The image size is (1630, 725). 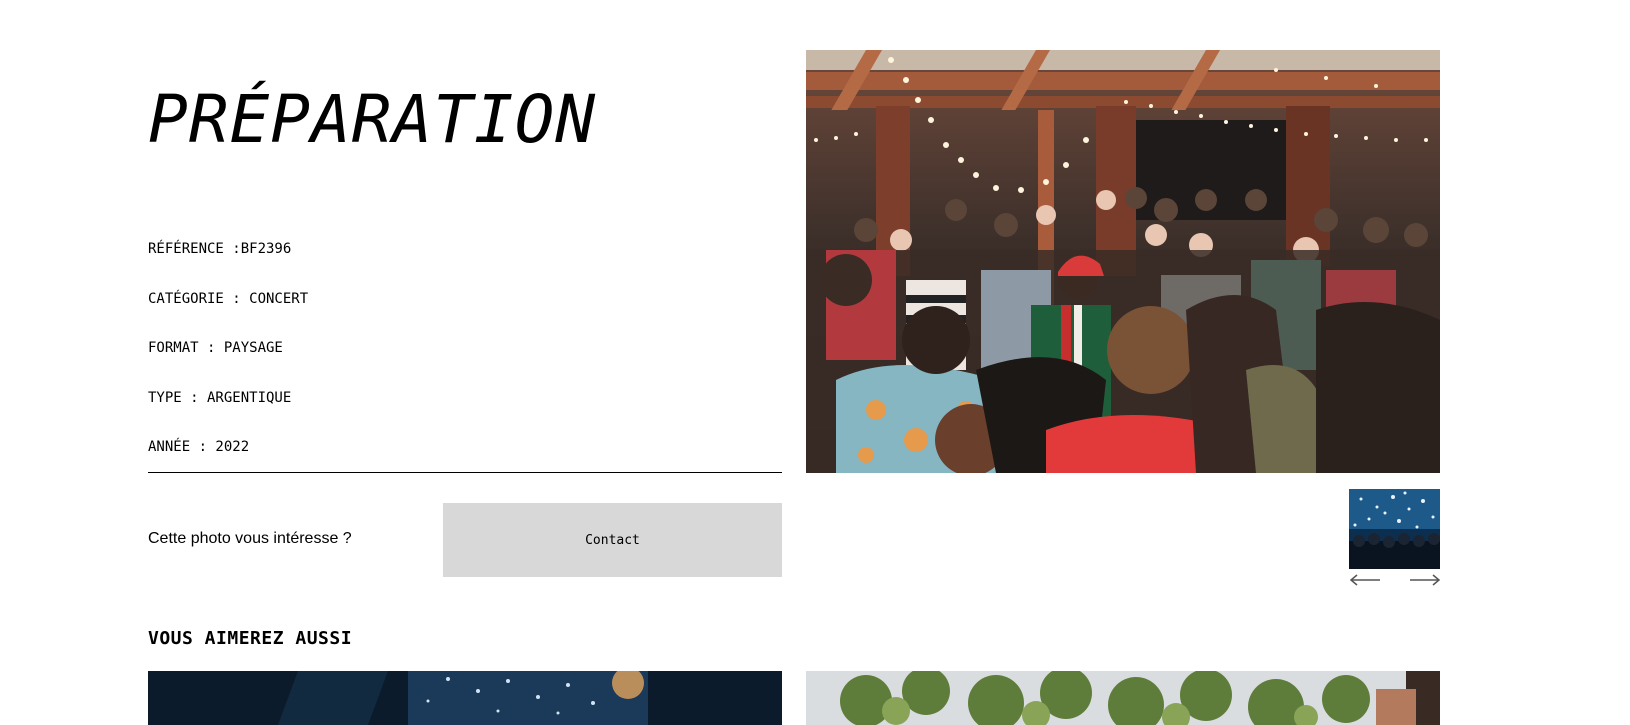 What do you see at coordinates (372, 119) in the screenshot?
I see `photo-title: PRÉPARATION` at bounding box center [372, 119].